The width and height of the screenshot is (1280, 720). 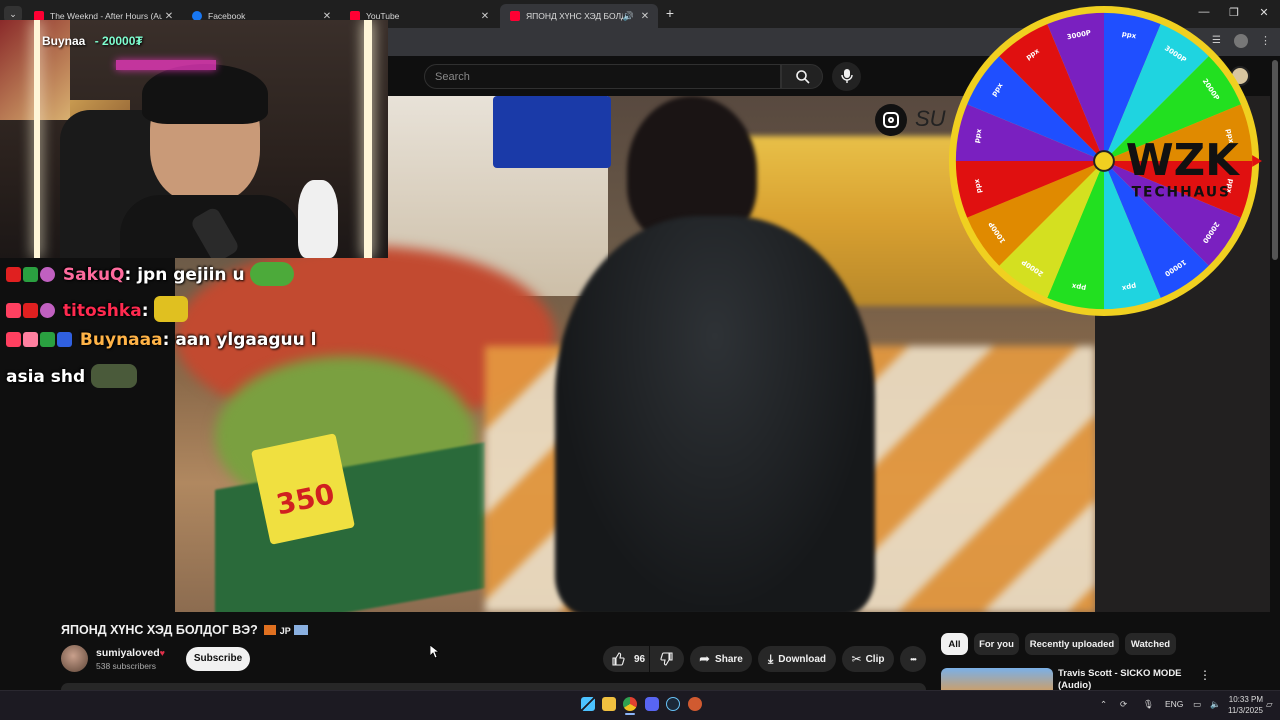 I want to click on search-icon, so click(x=803, y=77).